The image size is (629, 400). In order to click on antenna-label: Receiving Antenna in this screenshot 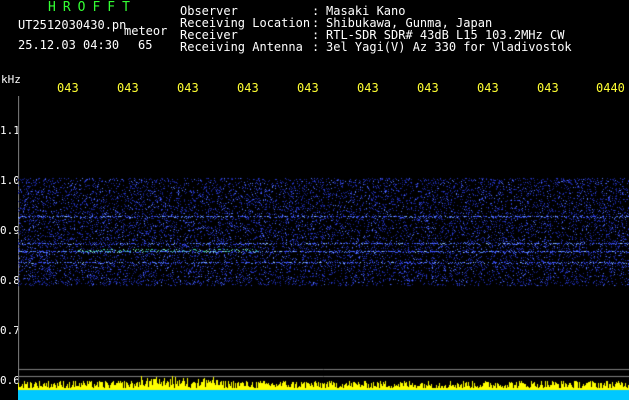, I will do `click(241, 47)`.